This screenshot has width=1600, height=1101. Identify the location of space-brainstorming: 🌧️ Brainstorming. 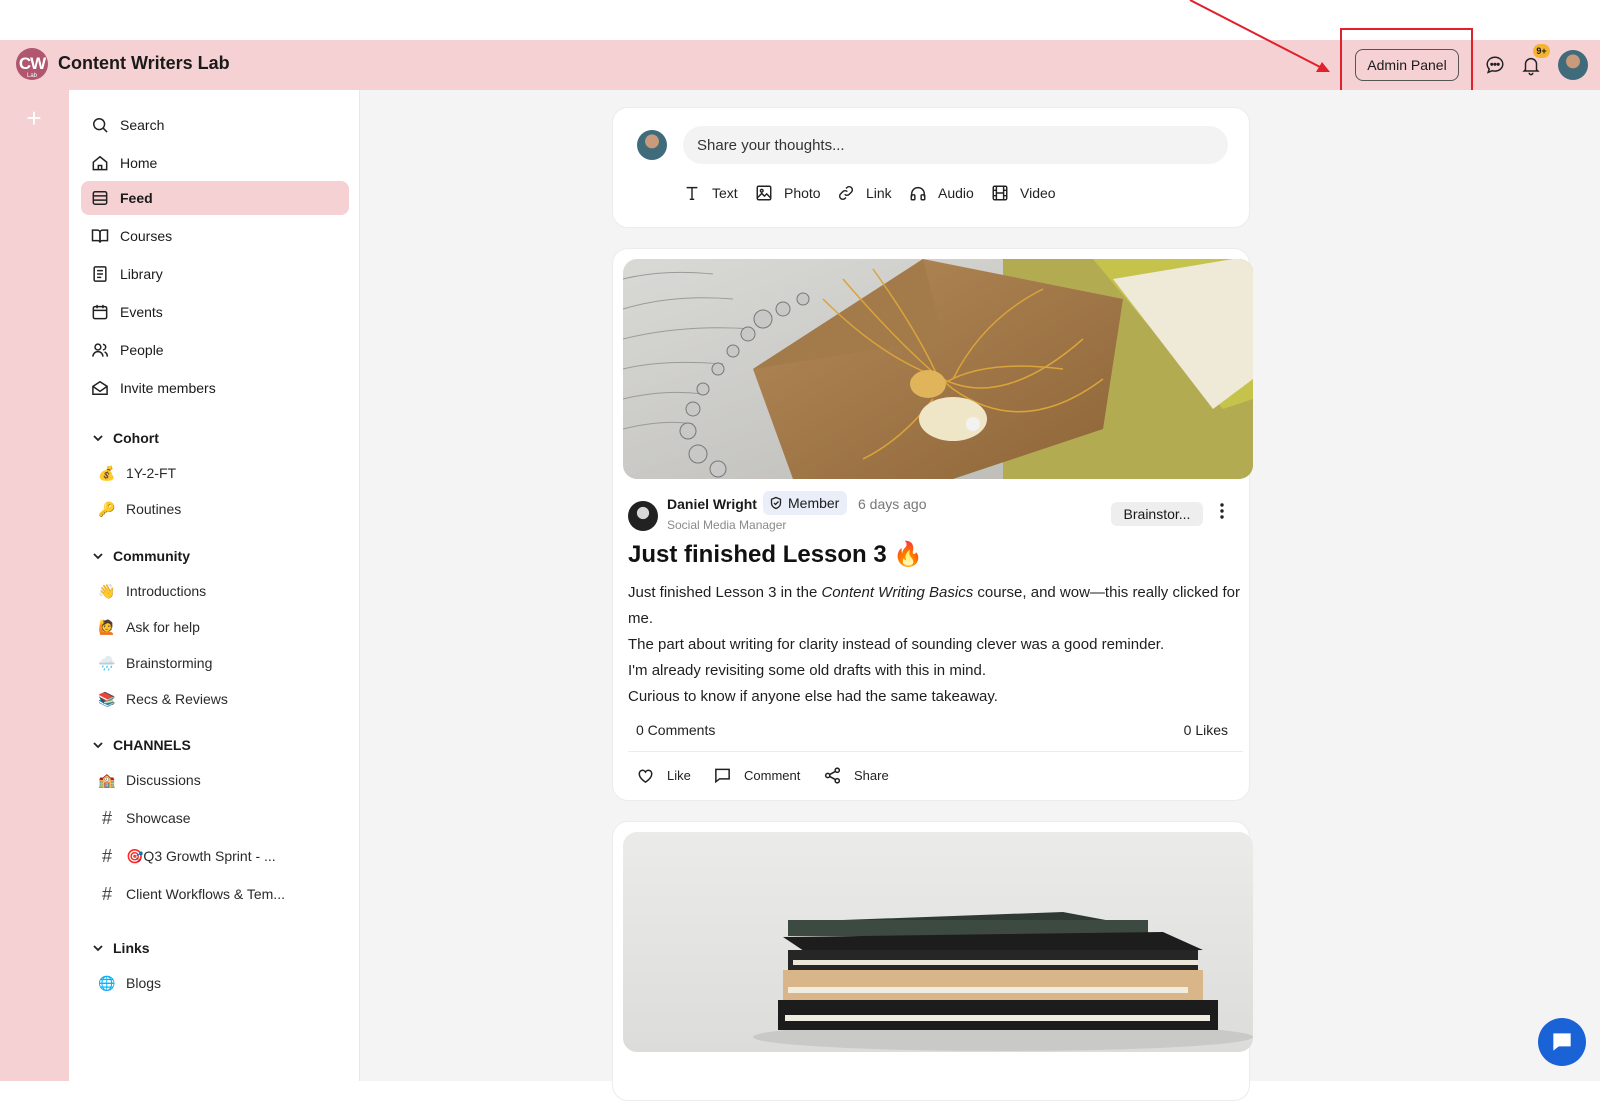
(154, 663).